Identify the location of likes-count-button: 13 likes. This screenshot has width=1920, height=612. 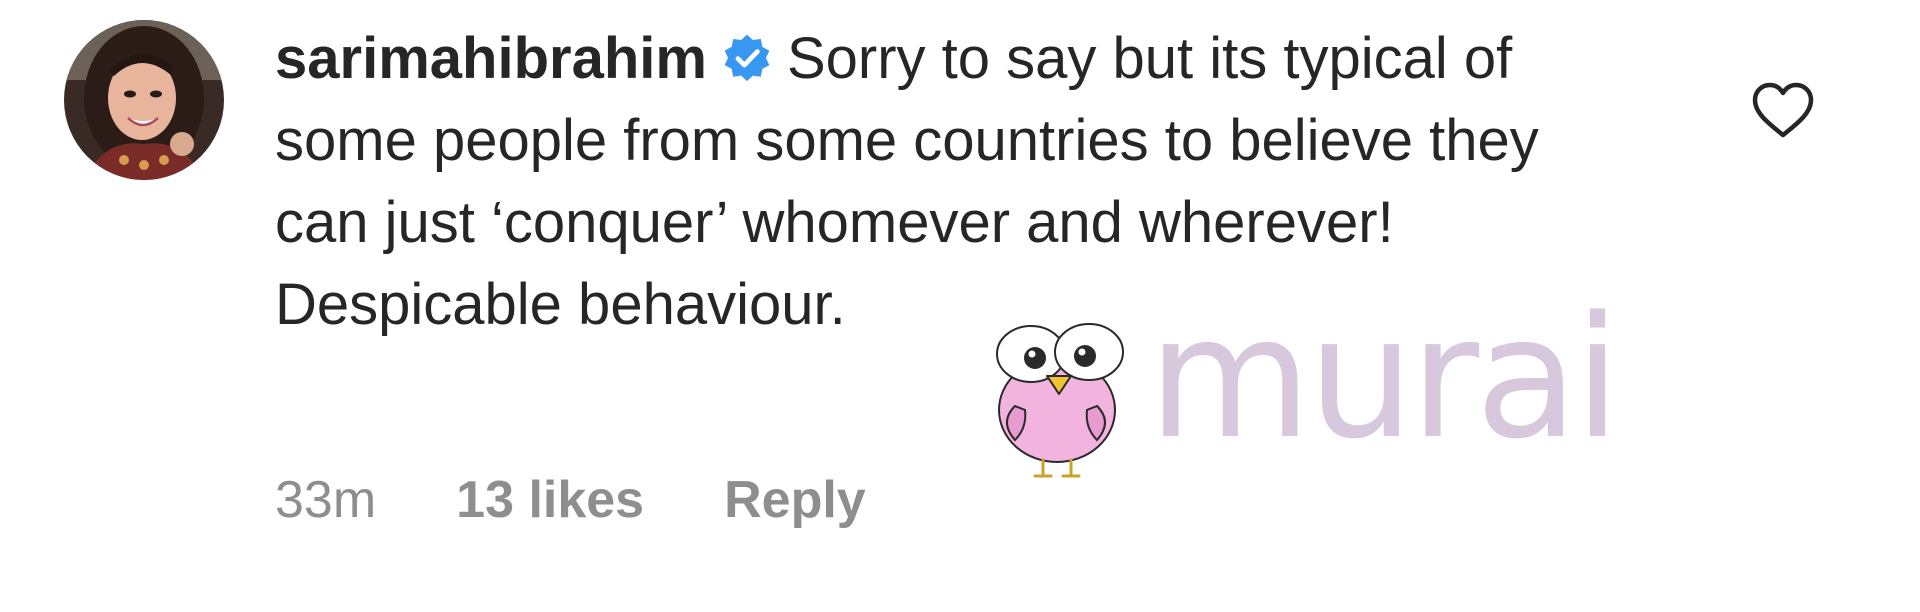
(550, 500).